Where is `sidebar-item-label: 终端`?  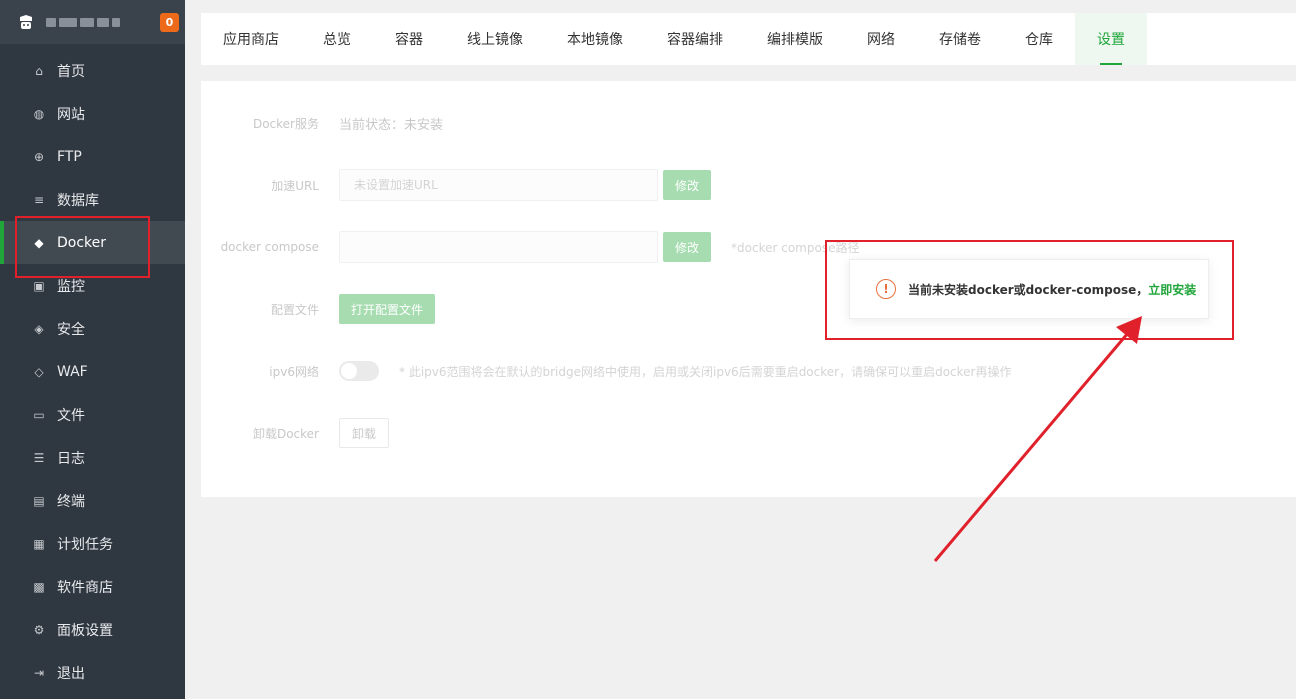
sidebar-item-label: 终端 is located at coordinates (71, 501).